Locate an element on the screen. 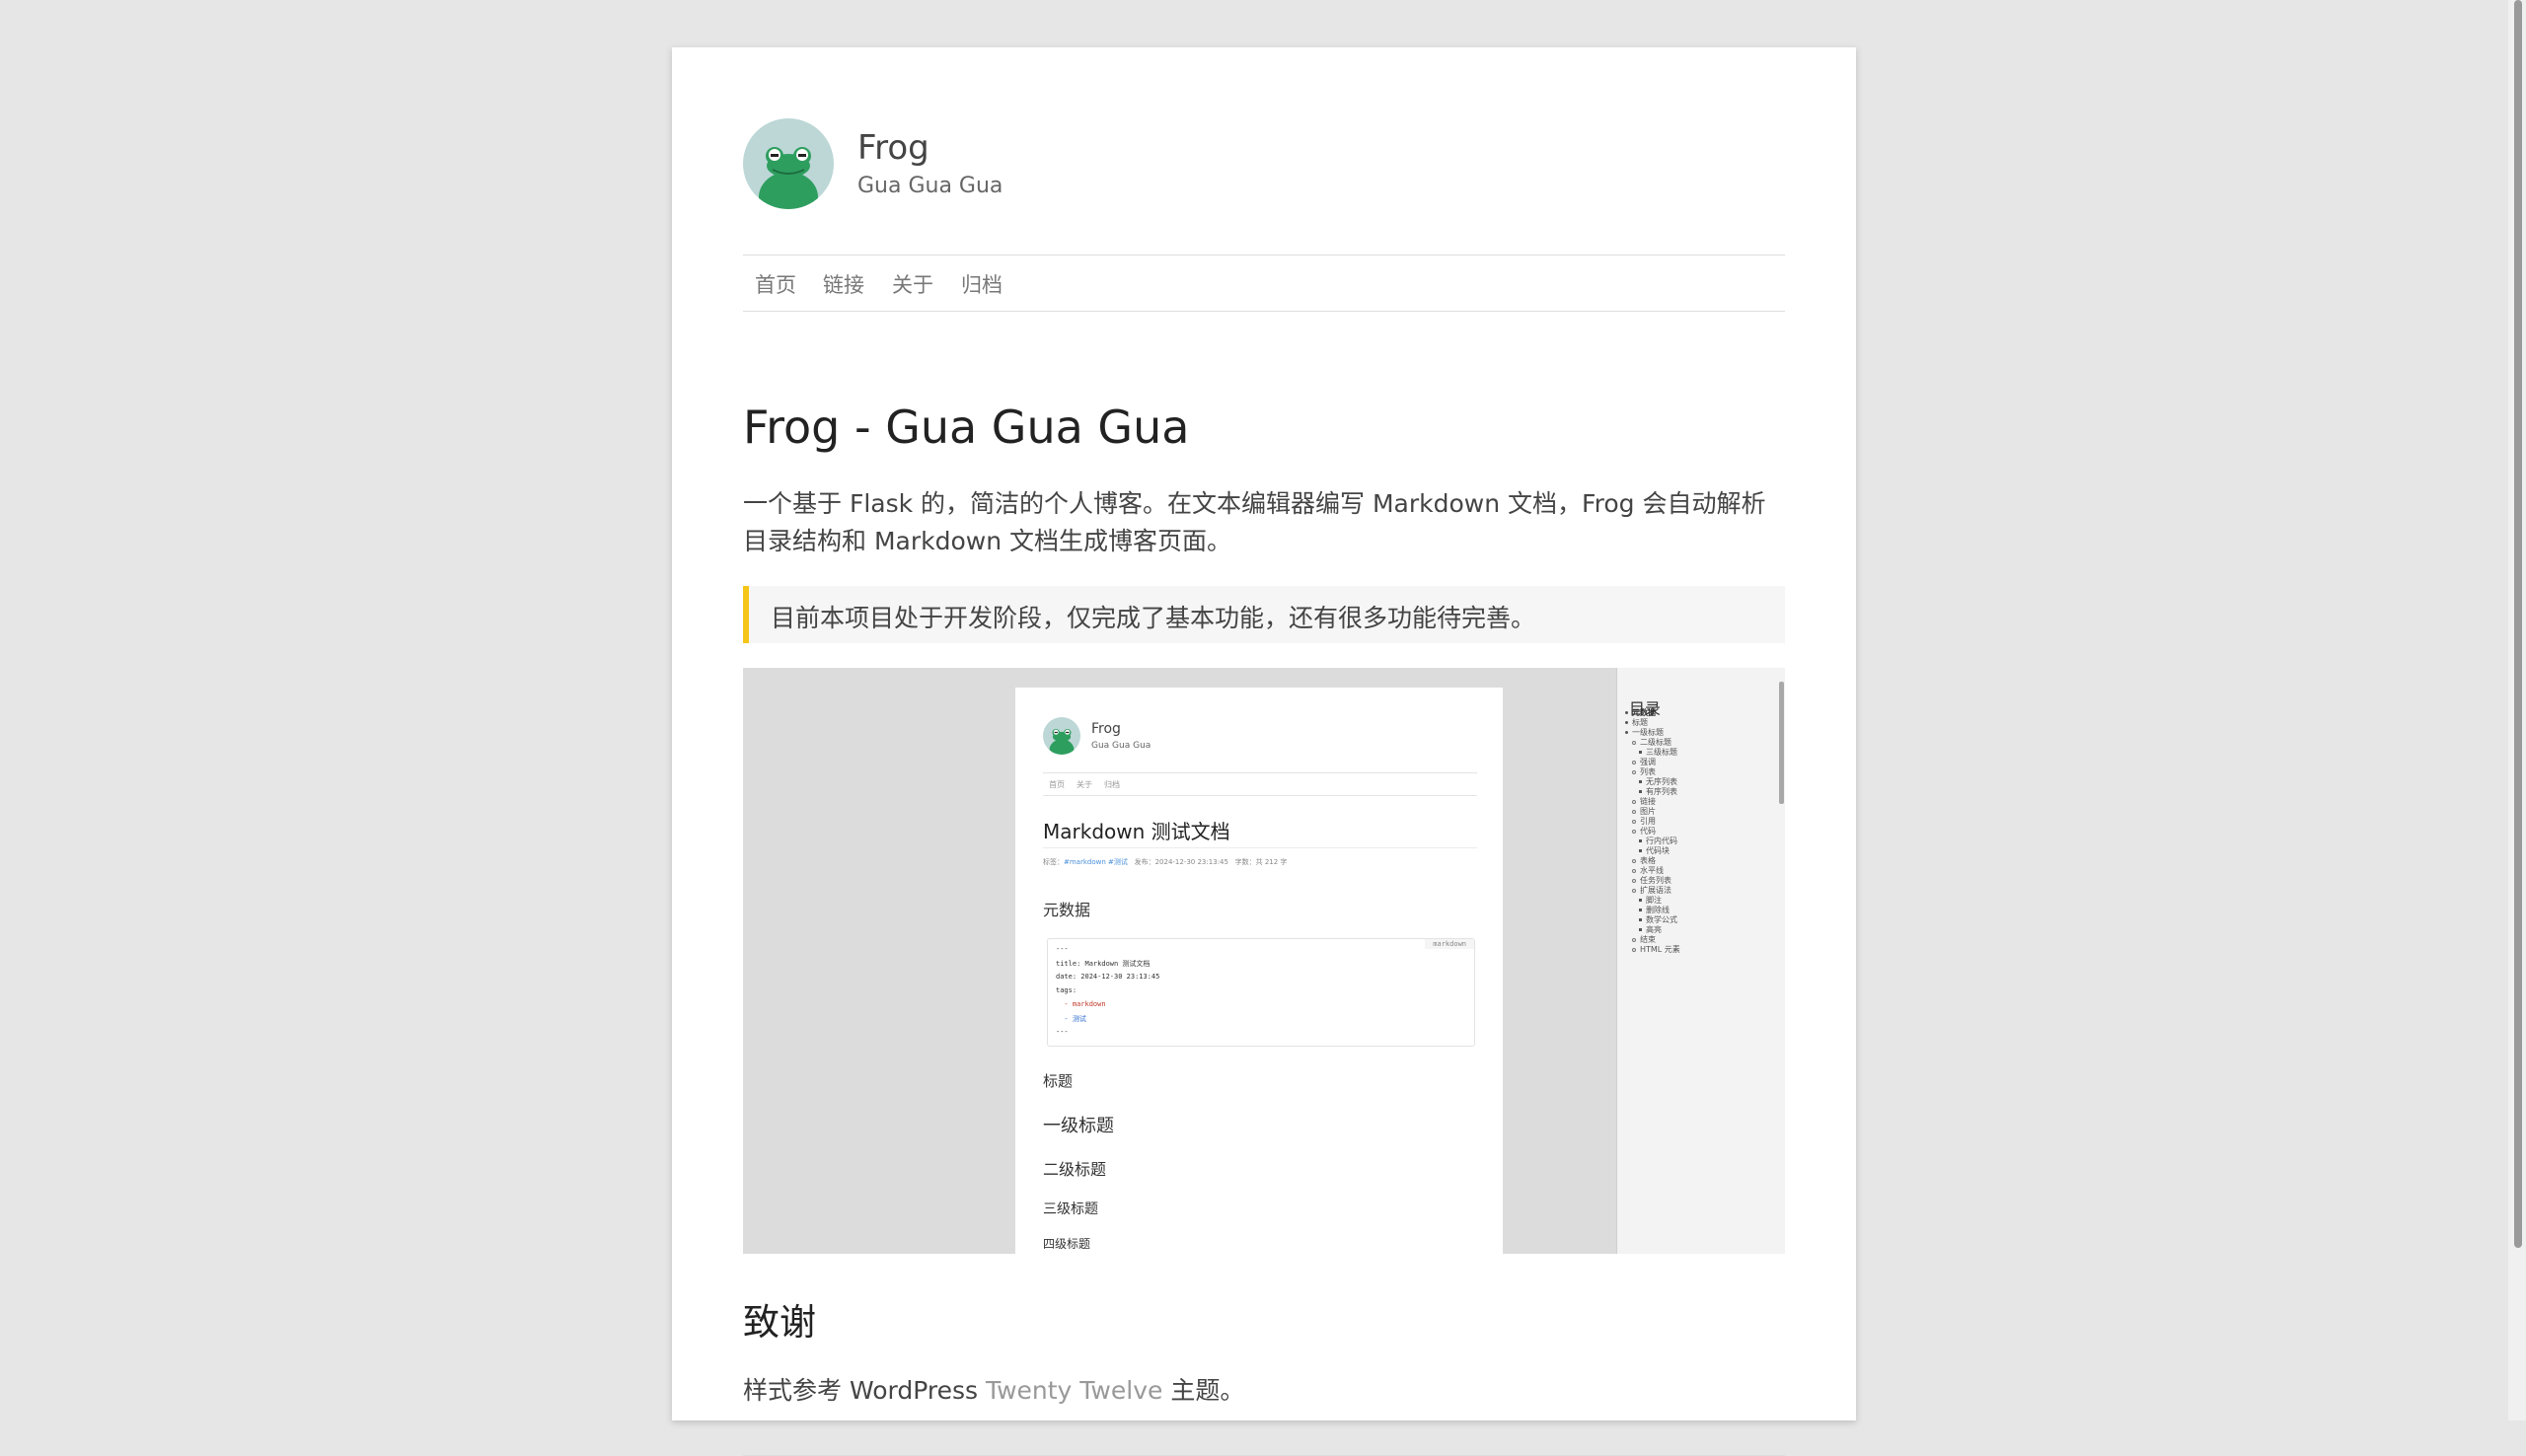 The height and width of the screenshot is (1456, 2526). preview-nav-item: 归档 is located at coordinates (1112, 784).